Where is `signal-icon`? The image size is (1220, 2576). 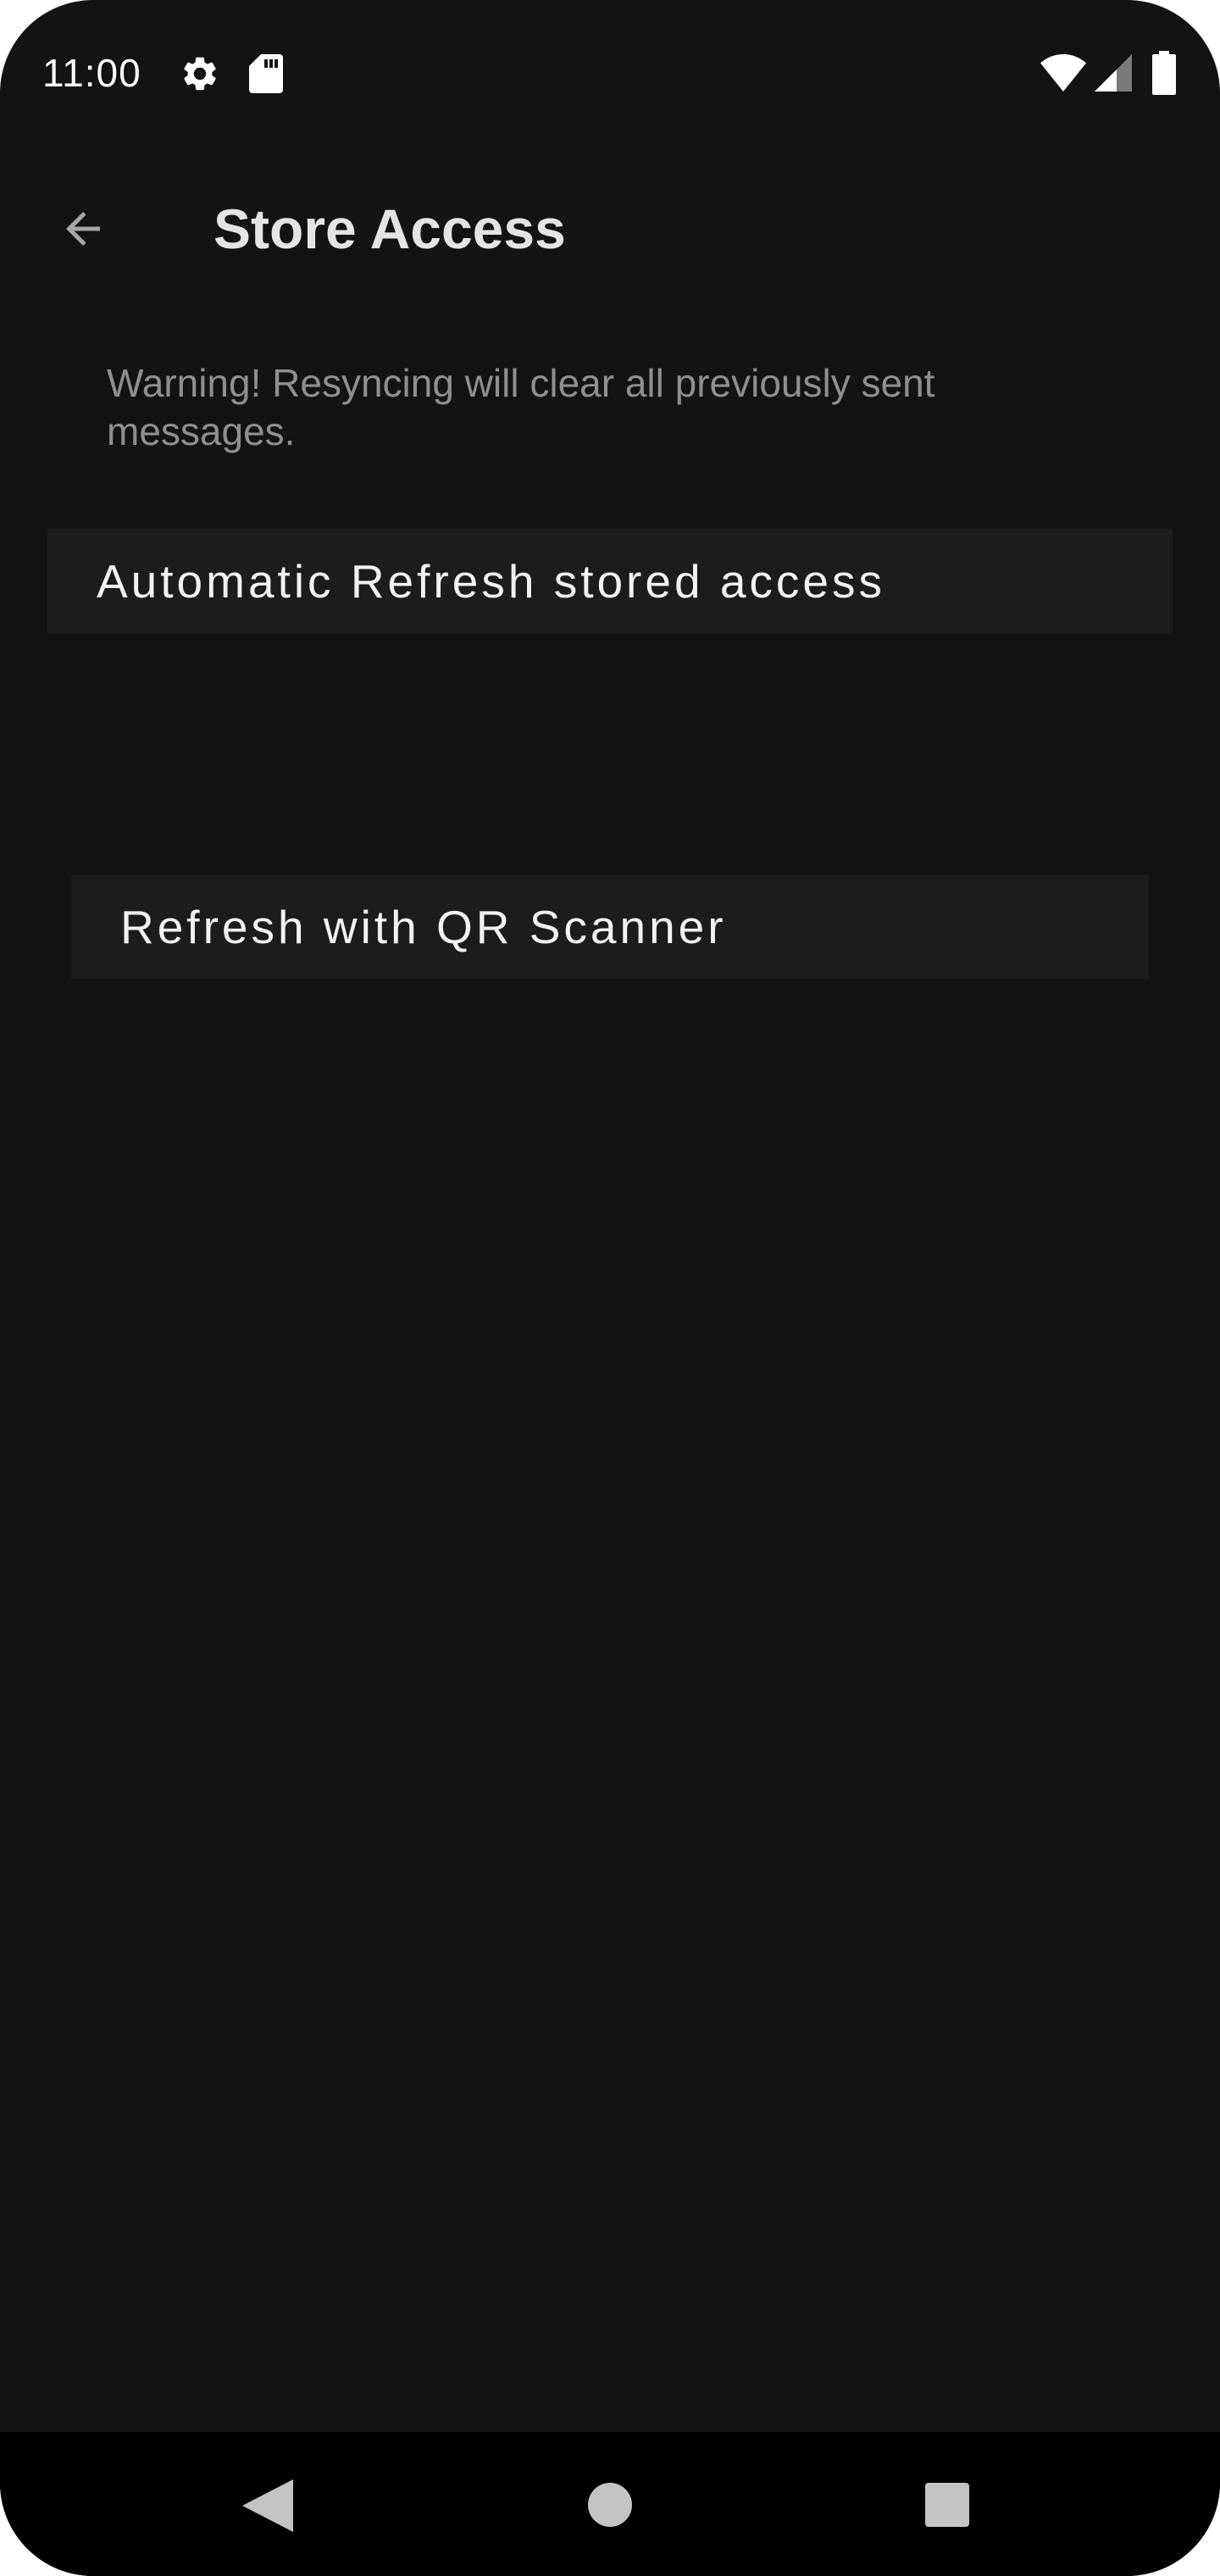 signal-icon is located at coordinates (1113, 73).